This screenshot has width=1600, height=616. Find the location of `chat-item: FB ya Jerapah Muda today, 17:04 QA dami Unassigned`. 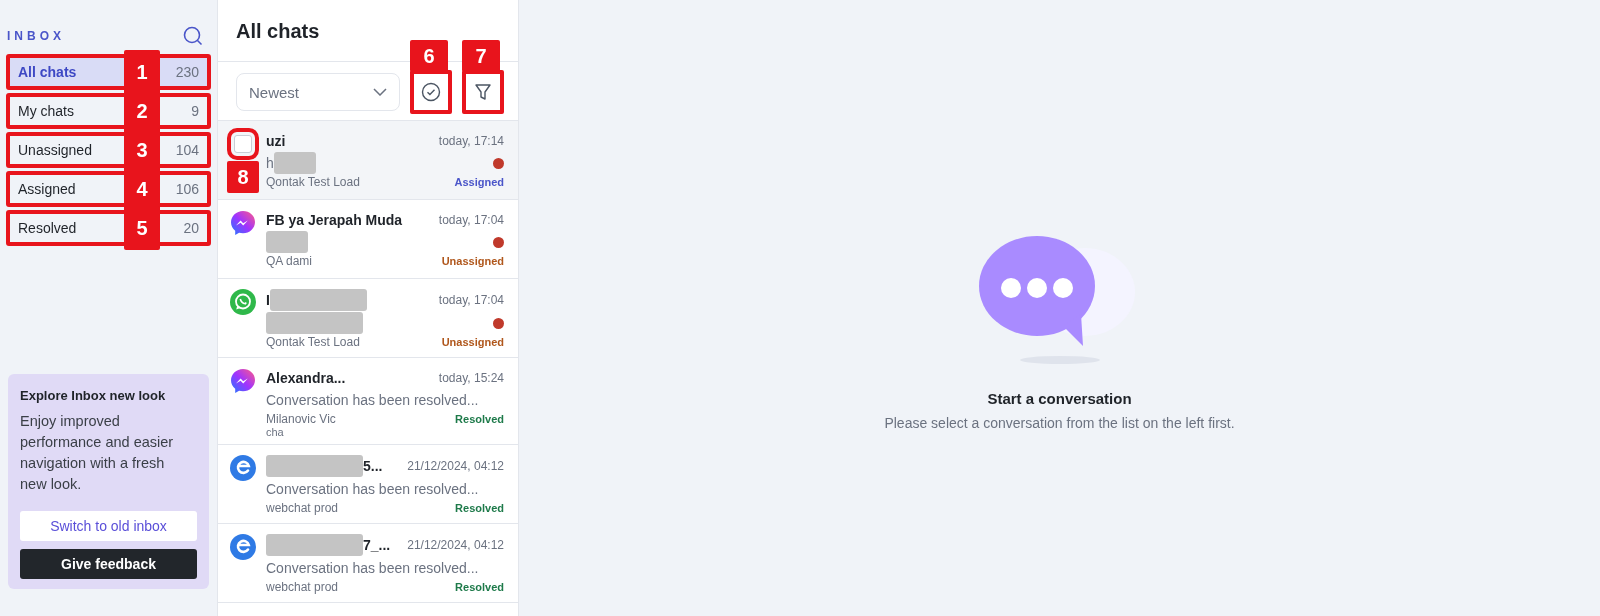

chat-item: FB ya Jerapah Muda today, 17:04 QA dami Unassigned is located at coordinates (368, 239).